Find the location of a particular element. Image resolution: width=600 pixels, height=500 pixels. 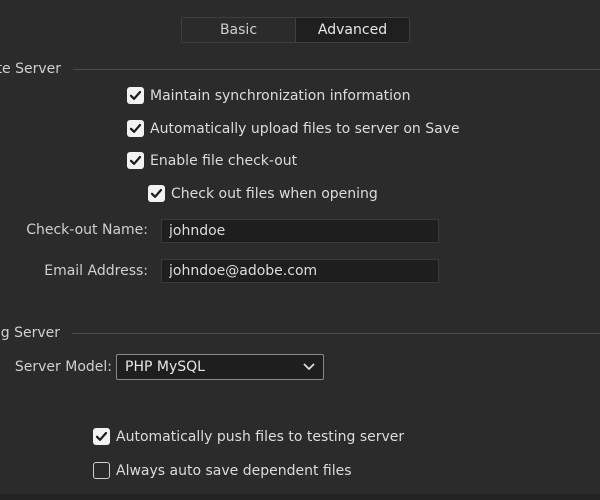

auto-upload-checkbox is located at coordinates (135, 128).